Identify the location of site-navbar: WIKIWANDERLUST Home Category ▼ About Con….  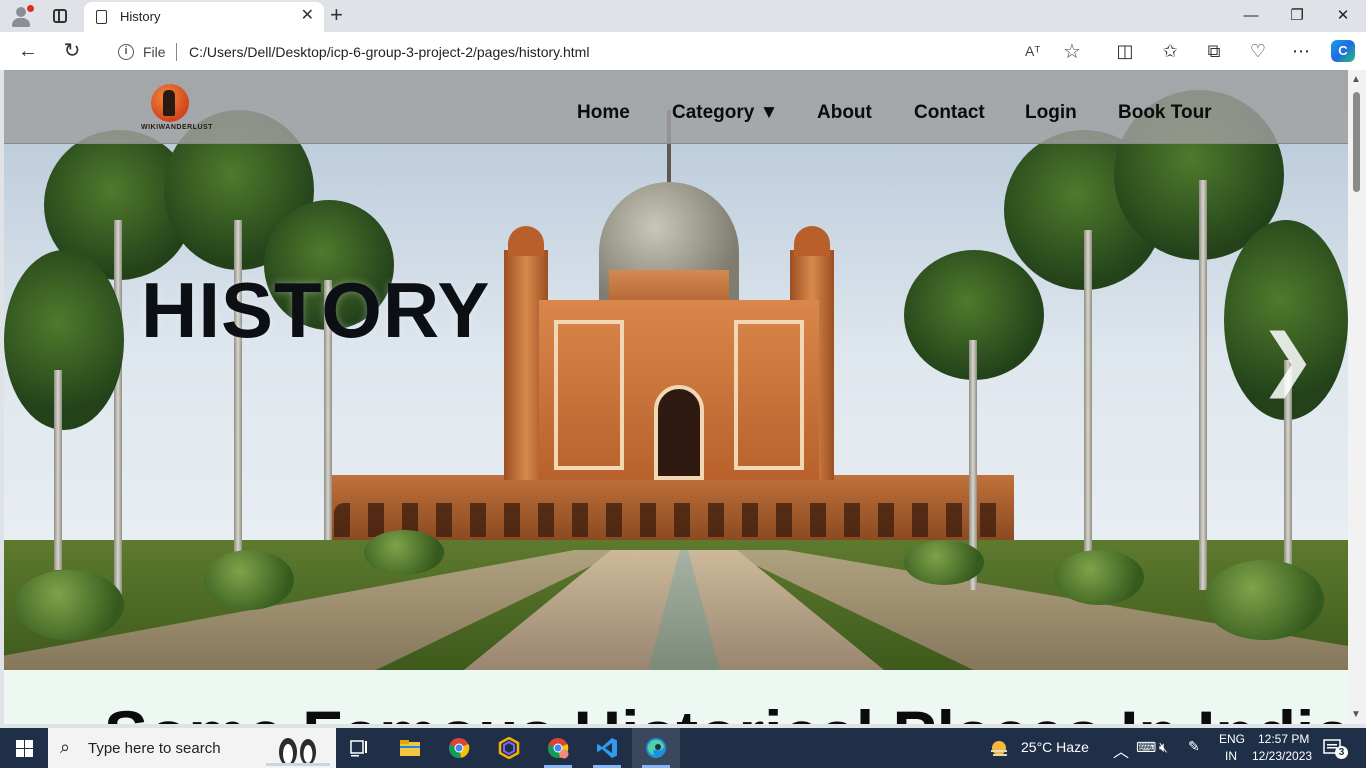
(676, 107).